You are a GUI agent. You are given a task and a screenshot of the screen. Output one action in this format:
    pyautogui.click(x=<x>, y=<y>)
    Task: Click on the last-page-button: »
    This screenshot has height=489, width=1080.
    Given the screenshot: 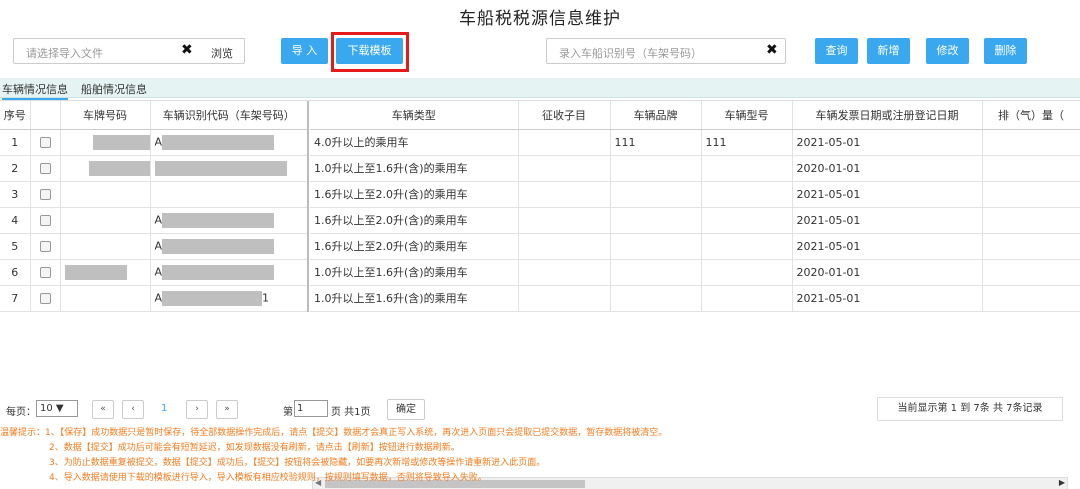 What is the action you would take?
    pyautogui.click(x=227, y=409)
    